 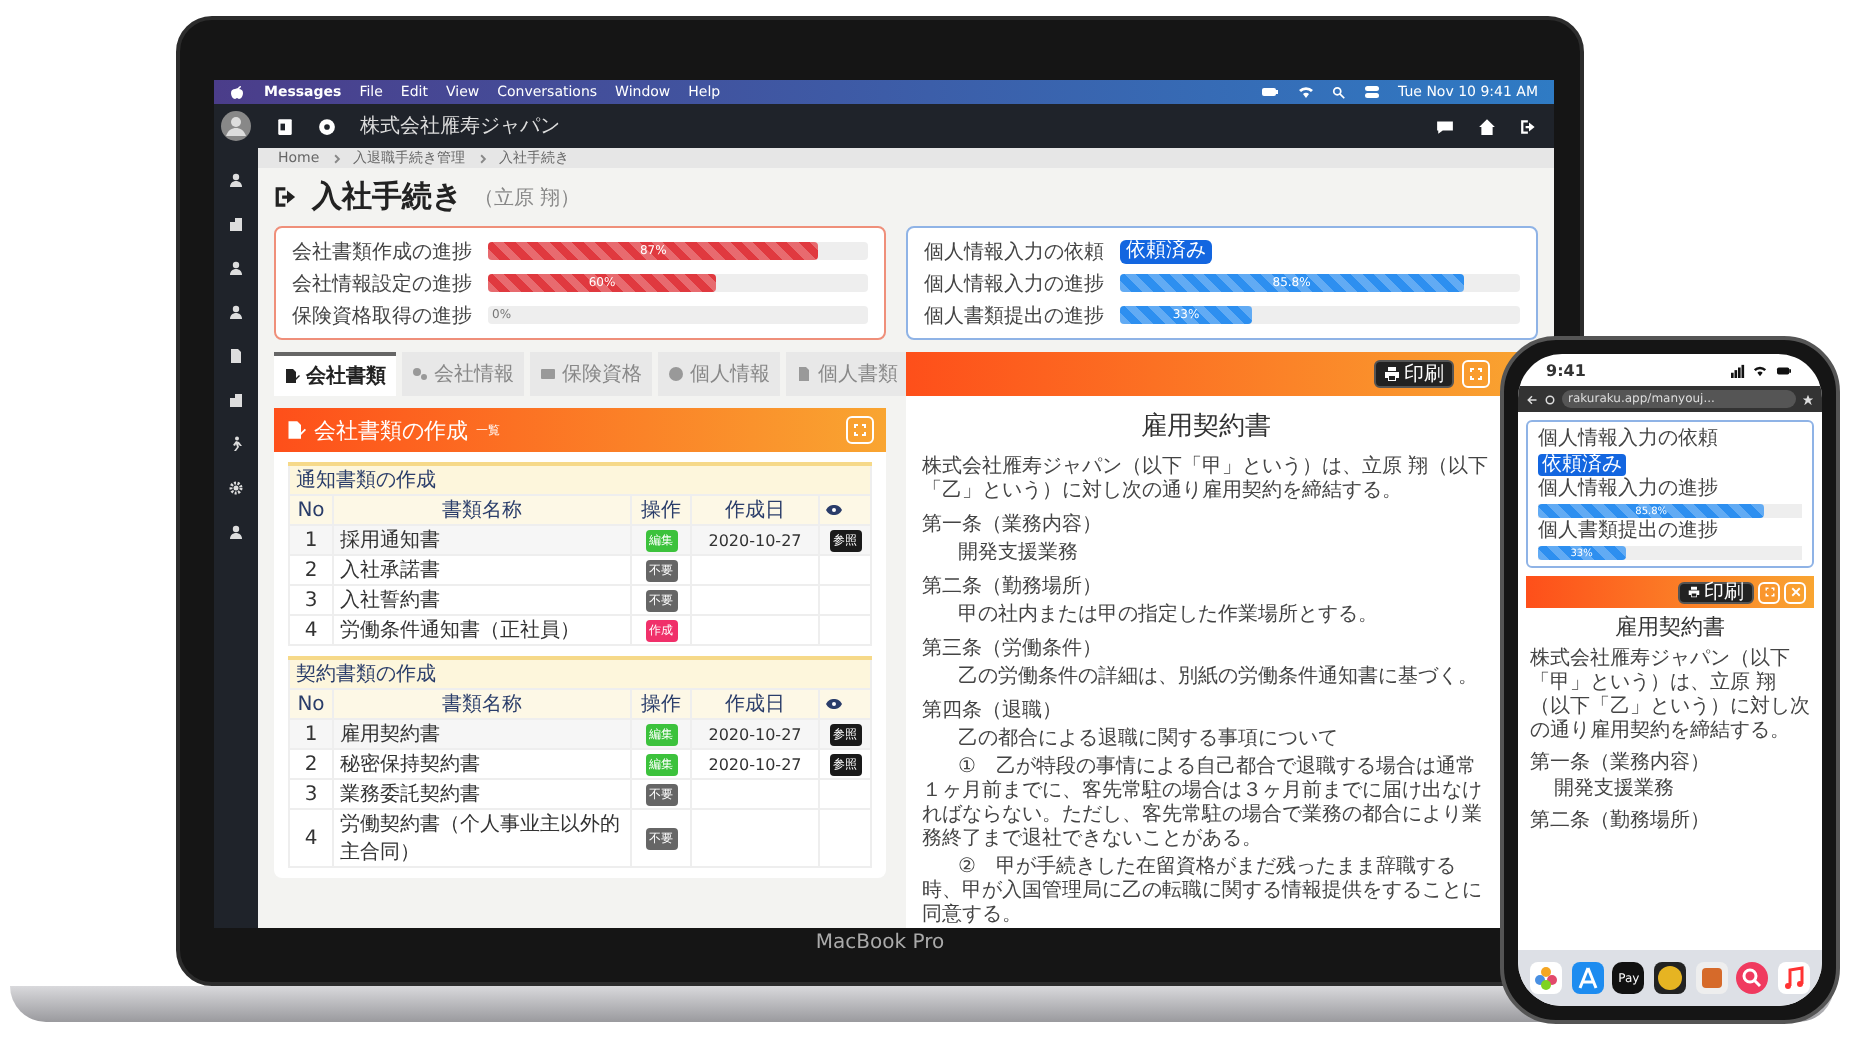 I want to click on avatar-icon, so click(x=236, y=126).